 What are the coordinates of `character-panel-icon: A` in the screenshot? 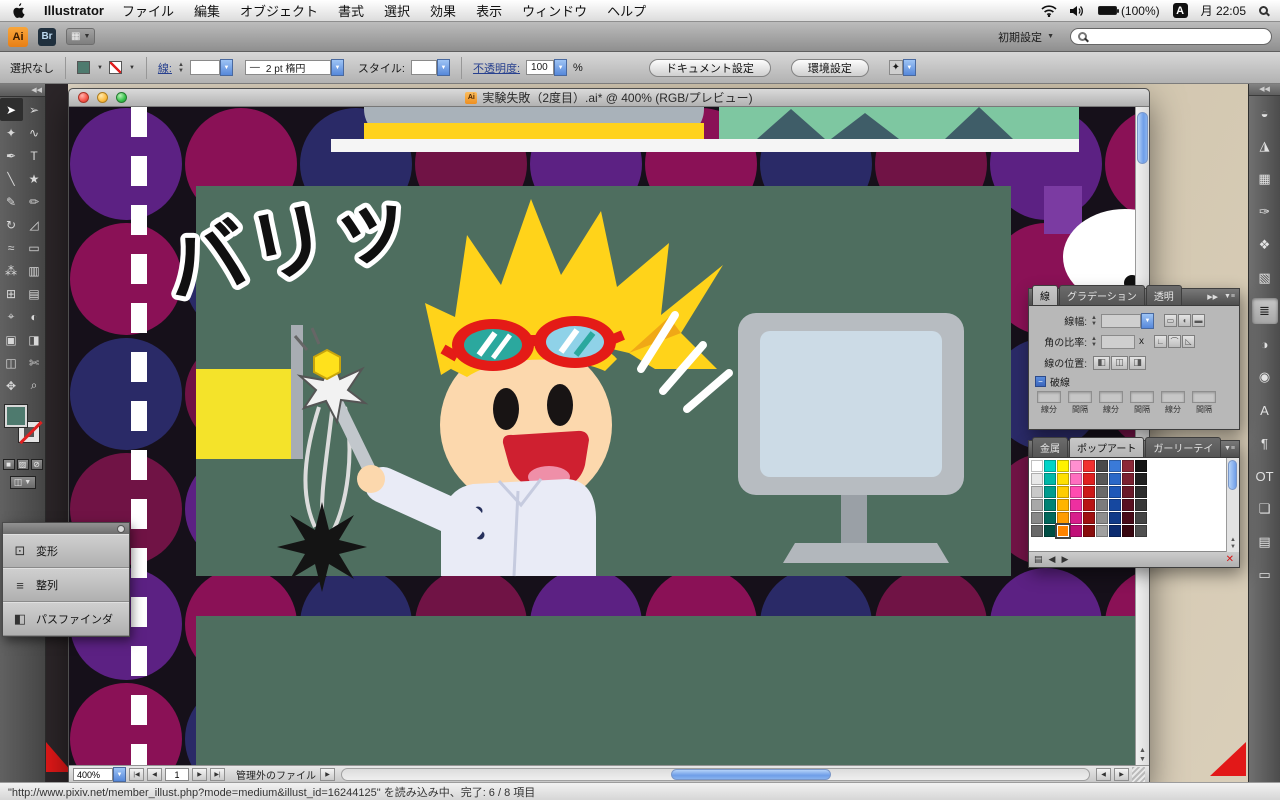 It's located at (1265, 410).